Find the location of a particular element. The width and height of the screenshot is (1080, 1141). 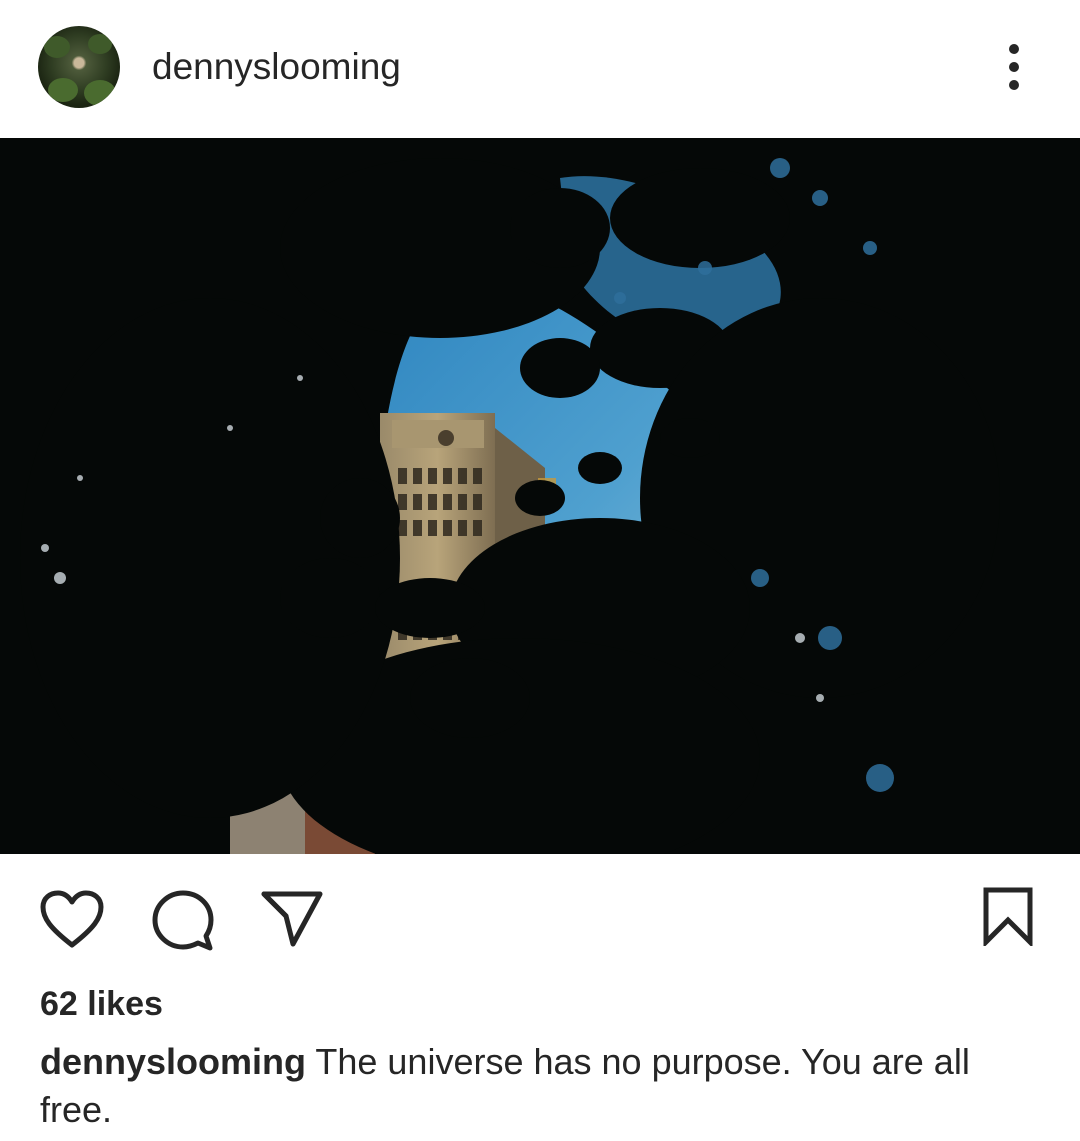

post-header: dennyslooming is located at coordinates (540, 69).